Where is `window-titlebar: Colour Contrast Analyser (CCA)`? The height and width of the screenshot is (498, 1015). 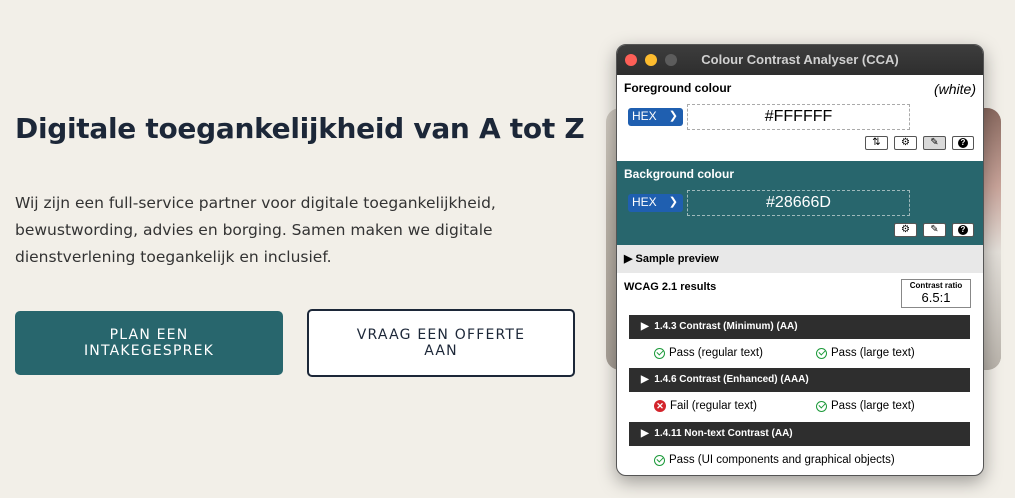
window-titlebar: Colour Contrast Analyser (CCA) is located at coordinates (800, 60).